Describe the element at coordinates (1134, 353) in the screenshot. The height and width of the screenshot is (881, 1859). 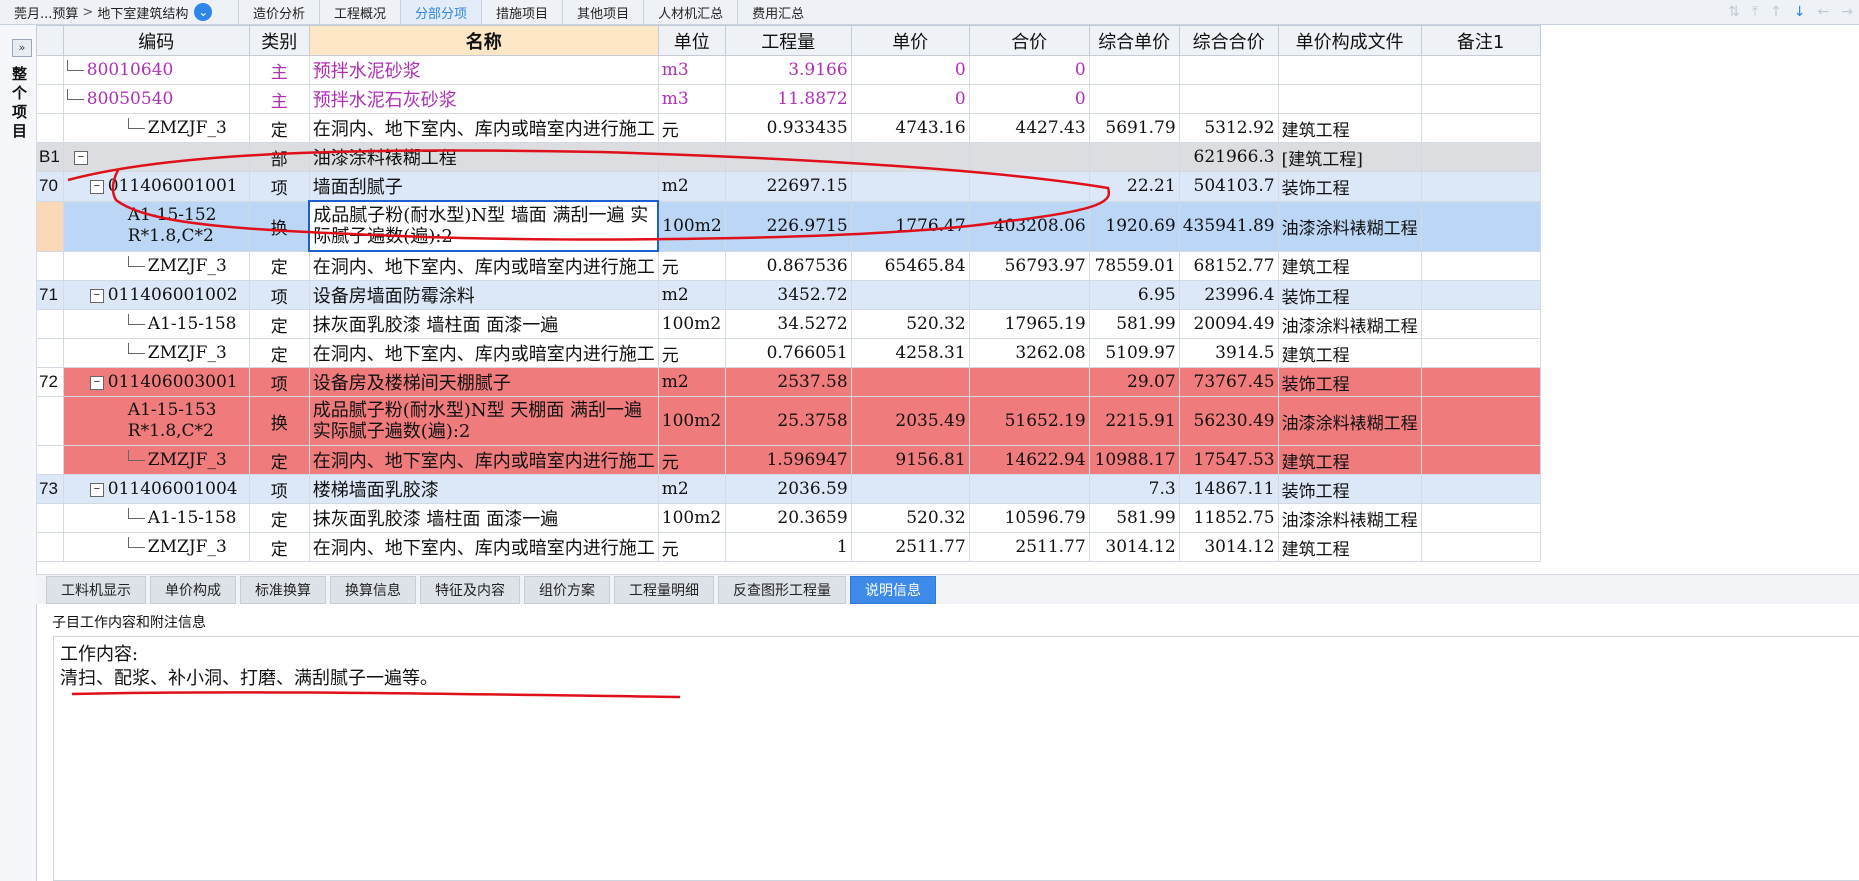
I see `composite-unit-price-cell: 5109.97` at that location.